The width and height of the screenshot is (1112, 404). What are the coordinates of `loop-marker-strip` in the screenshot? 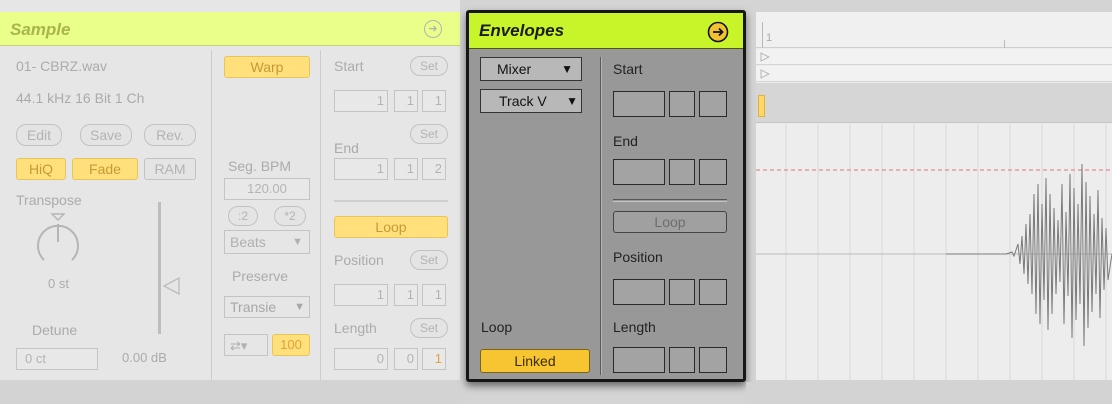 It's located at (934, 74).